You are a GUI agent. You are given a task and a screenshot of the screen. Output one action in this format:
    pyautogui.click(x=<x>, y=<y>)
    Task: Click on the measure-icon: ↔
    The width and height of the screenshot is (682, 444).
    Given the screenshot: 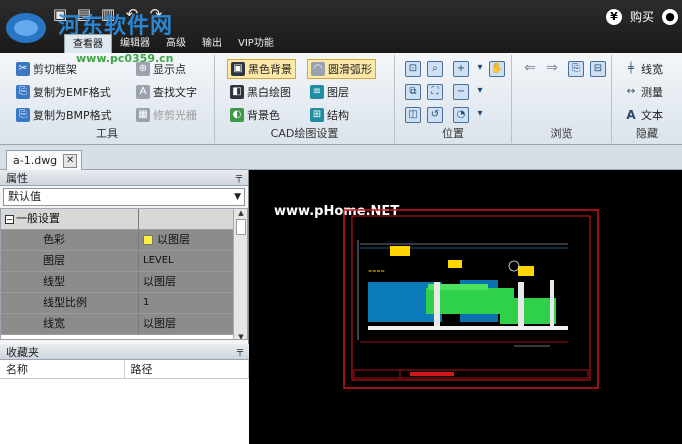 What is the action you would take?
    pyautogui.click(x=631, y=91)
    